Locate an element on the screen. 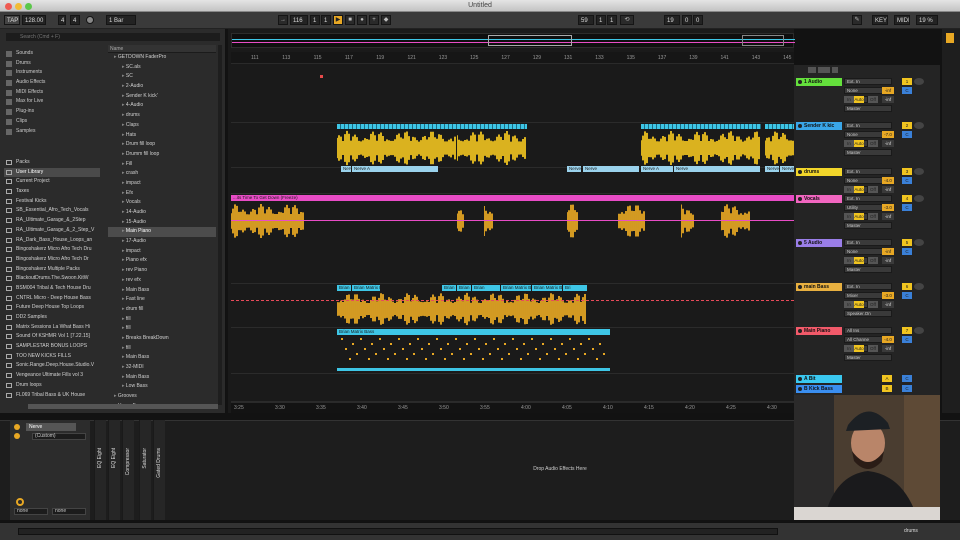 Image resolution: width=960 pixels, height=540 pixels. file-item: ▸ Grooves is located at coordinates (162, 397).